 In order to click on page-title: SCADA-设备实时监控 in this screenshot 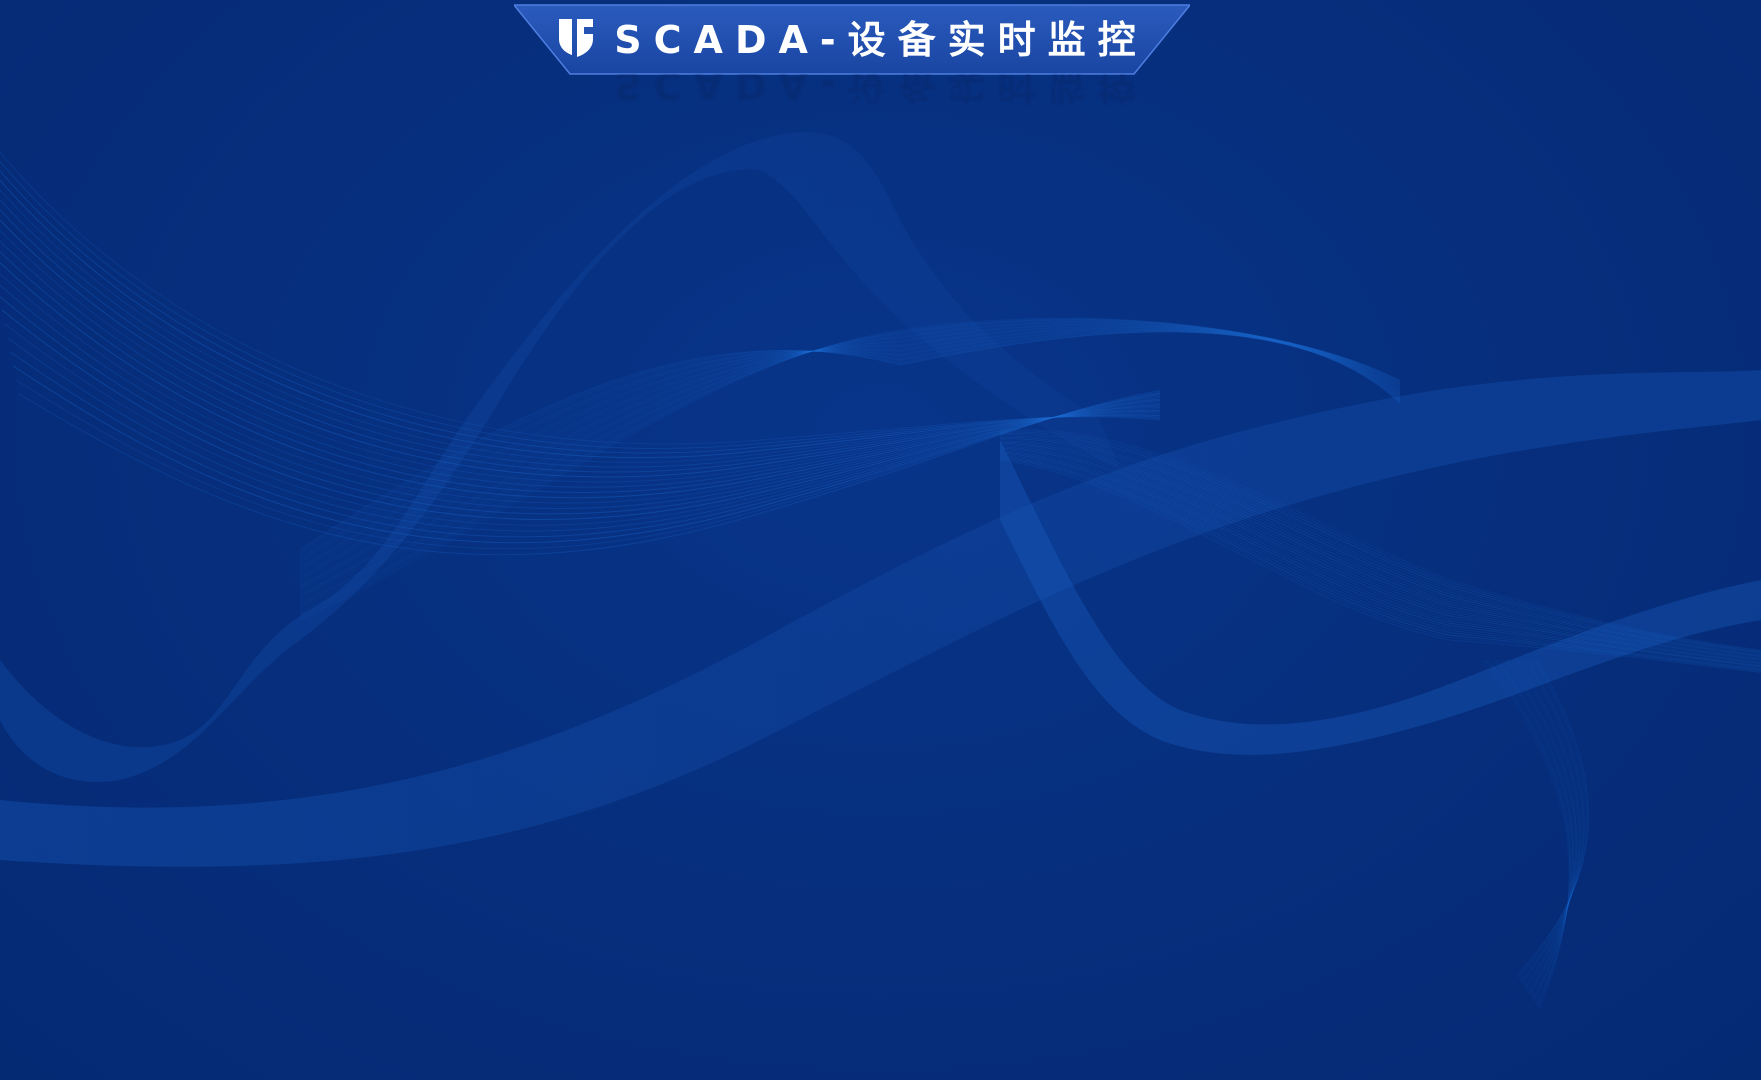, I will do `click(881, 39)`.